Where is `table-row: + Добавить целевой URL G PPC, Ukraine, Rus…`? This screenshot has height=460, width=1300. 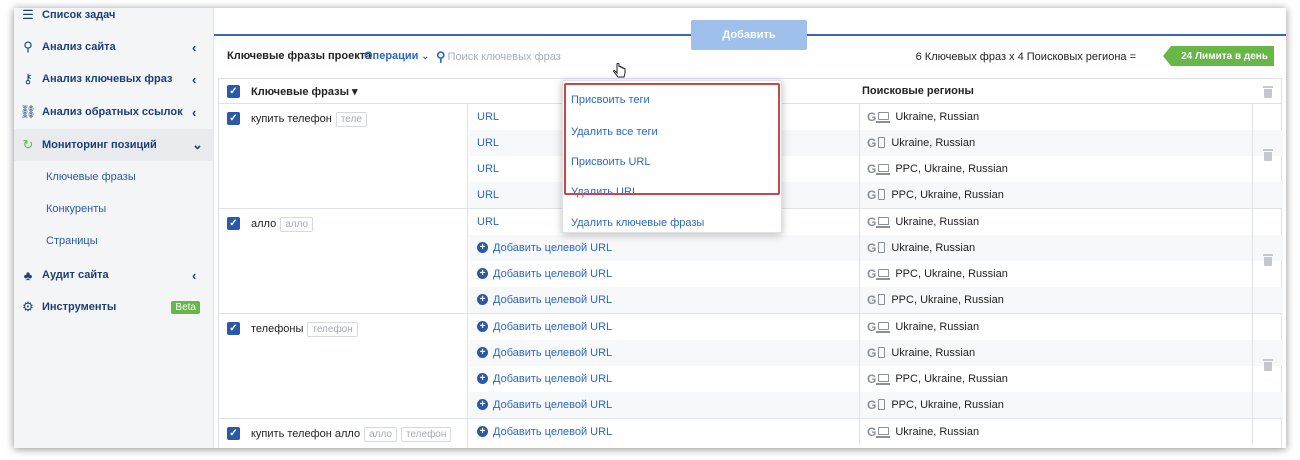 table-row: + Добавить целевой URL G PPC, Ukraine, Rus… is located at coordinates (876, 405).